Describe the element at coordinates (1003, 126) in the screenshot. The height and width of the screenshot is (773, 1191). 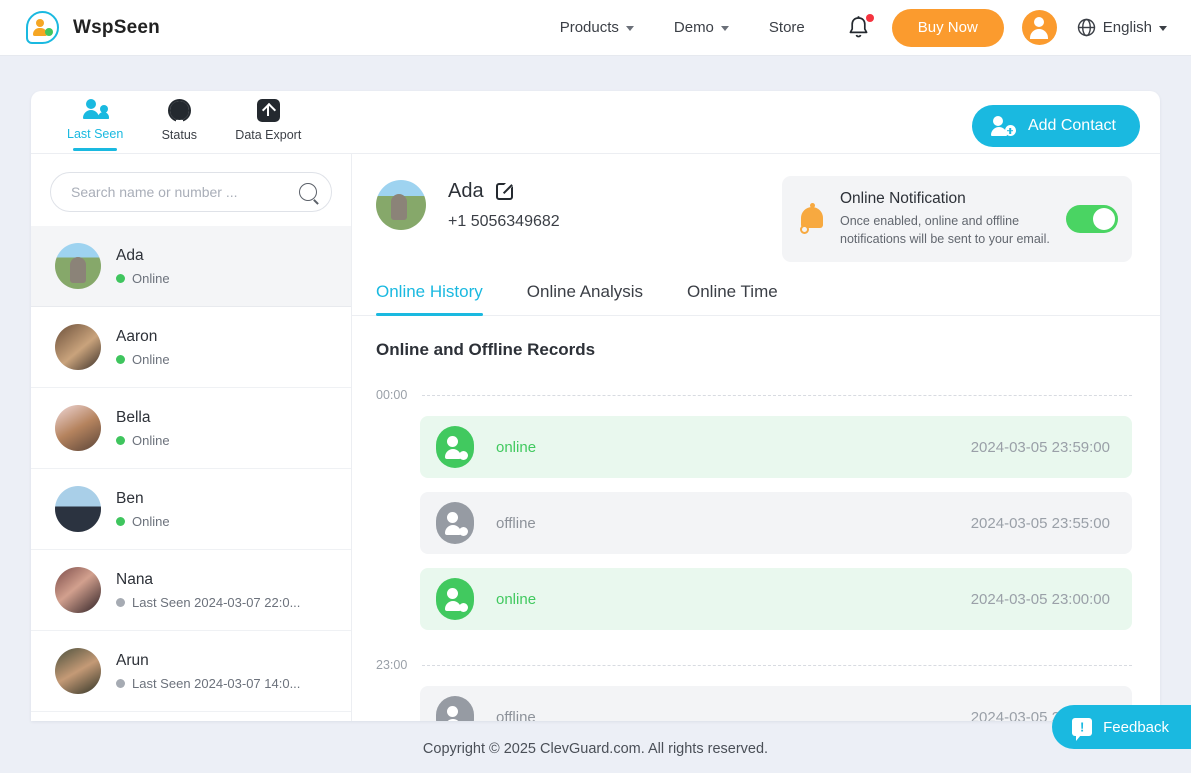
I see `add-contact-icon` at that location.